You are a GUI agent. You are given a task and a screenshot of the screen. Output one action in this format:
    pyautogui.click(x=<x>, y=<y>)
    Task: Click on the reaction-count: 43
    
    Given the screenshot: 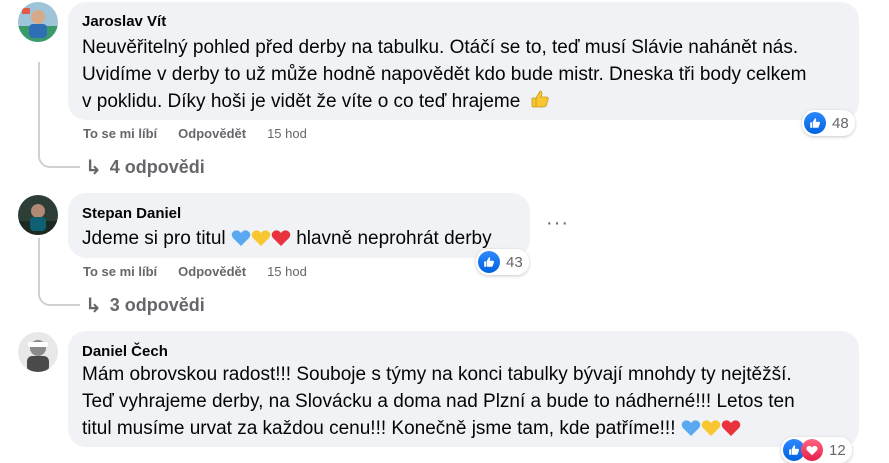 What is the action you would take?
    pyautogui.click(x=514, y=262)
    